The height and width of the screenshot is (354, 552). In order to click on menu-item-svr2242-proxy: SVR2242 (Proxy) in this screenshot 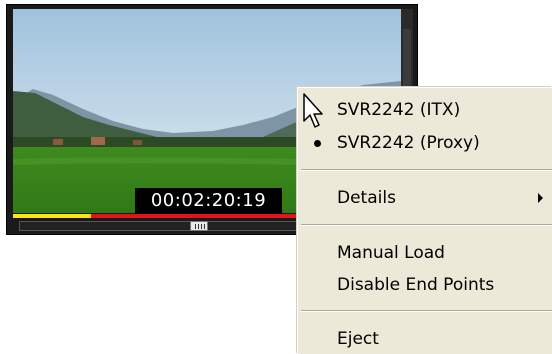, I will do `click(425, 143)`.